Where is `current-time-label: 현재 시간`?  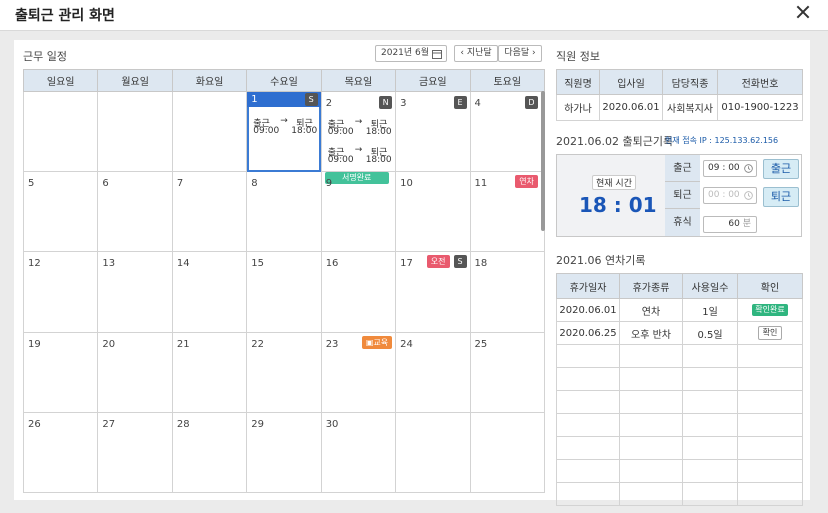
current-time-label: 현재 시간 is located at coordinates (614, 182).